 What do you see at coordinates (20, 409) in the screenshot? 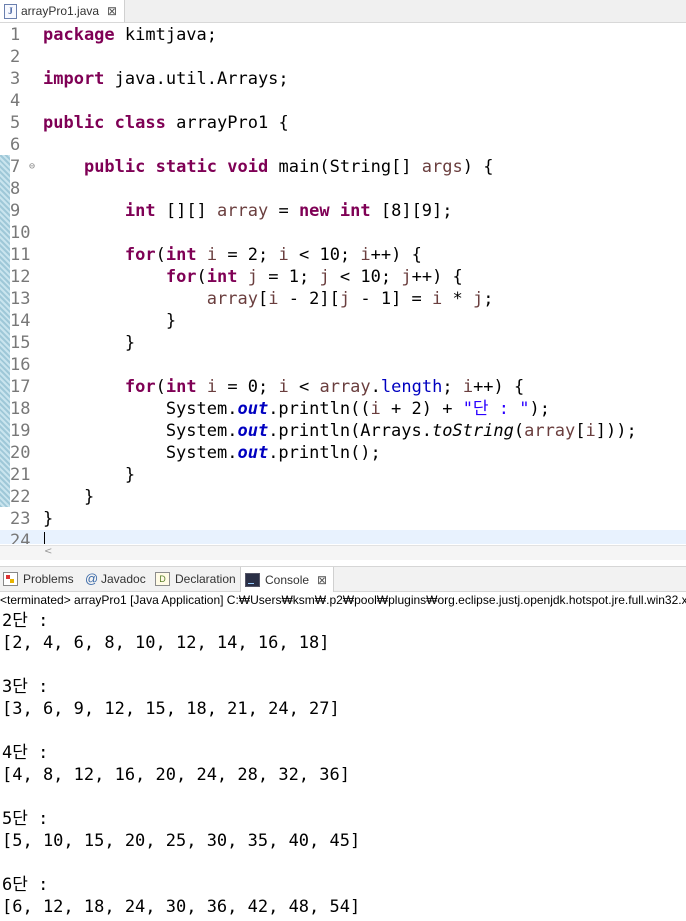
I see `line-number: 18` at bounding box center [20, 409].